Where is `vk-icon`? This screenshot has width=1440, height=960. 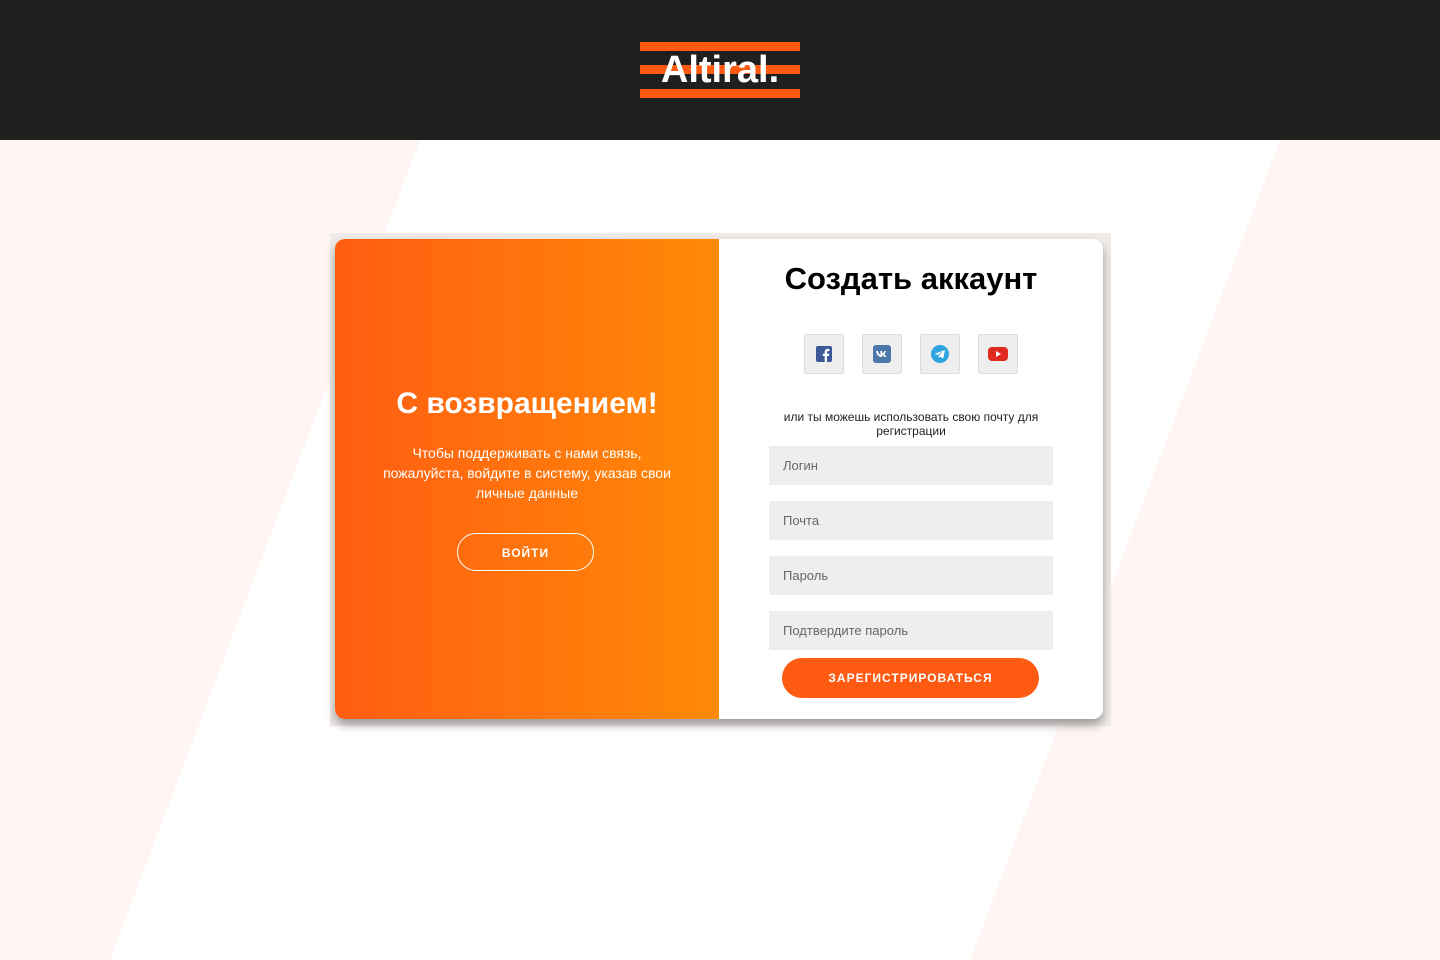 vk-icon is located at coordinates (882, 354).